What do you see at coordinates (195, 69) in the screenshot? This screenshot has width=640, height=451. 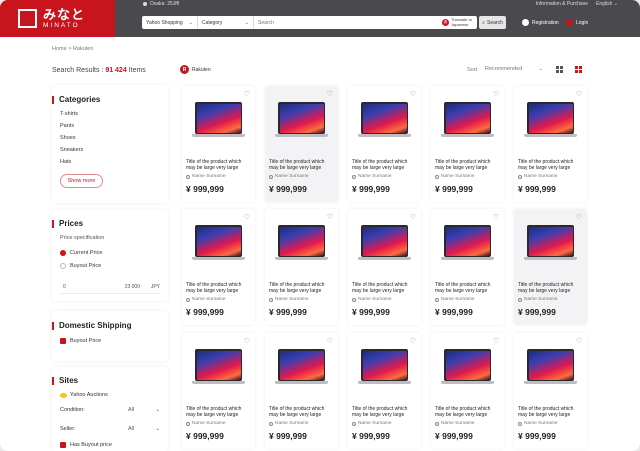 I see `store-filter-chip: R Rakuten` at bounding box center [195, 69].